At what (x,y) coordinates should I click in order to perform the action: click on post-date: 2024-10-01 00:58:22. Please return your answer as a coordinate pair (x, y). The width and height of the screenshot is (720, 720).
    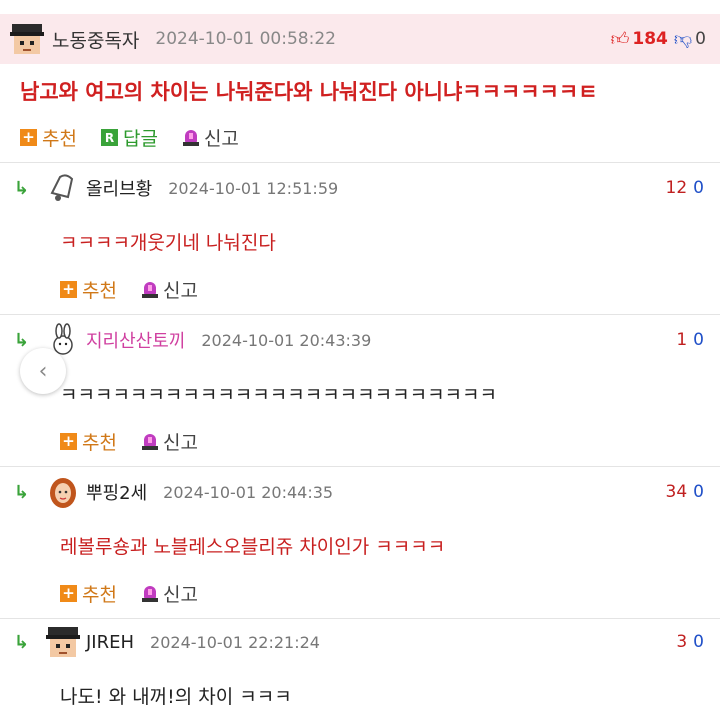
    Looking at the image, I should click on (245, 39).